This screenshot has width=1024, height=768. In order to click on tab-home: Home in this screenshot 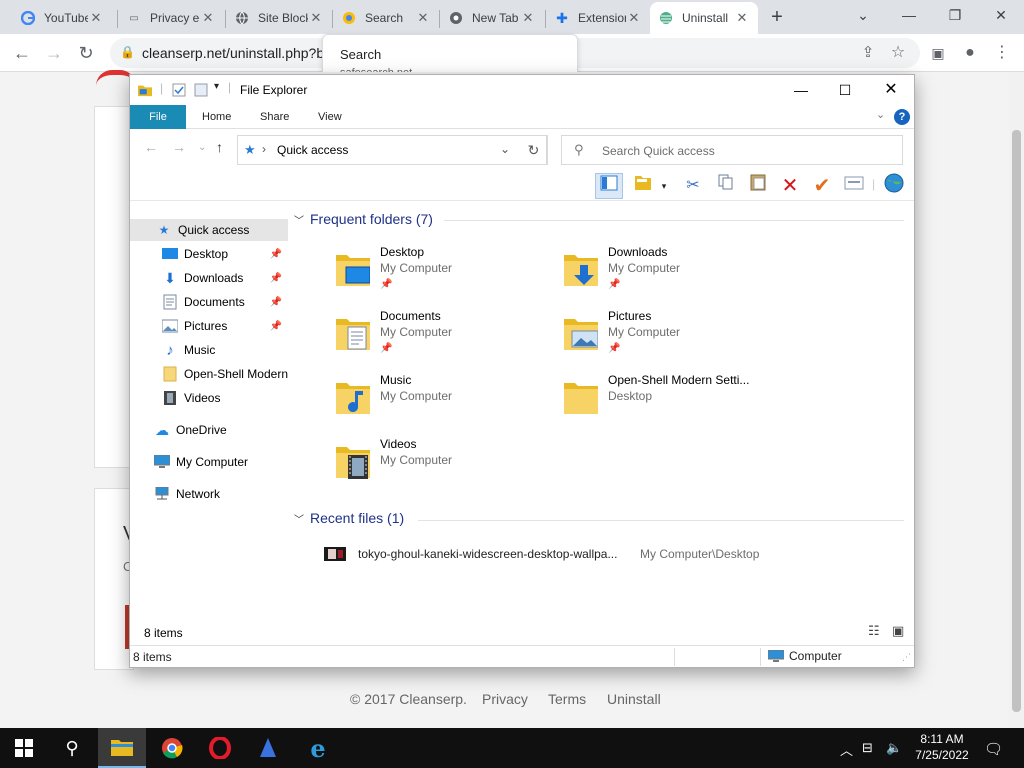, I will do `click(216, 117)`.